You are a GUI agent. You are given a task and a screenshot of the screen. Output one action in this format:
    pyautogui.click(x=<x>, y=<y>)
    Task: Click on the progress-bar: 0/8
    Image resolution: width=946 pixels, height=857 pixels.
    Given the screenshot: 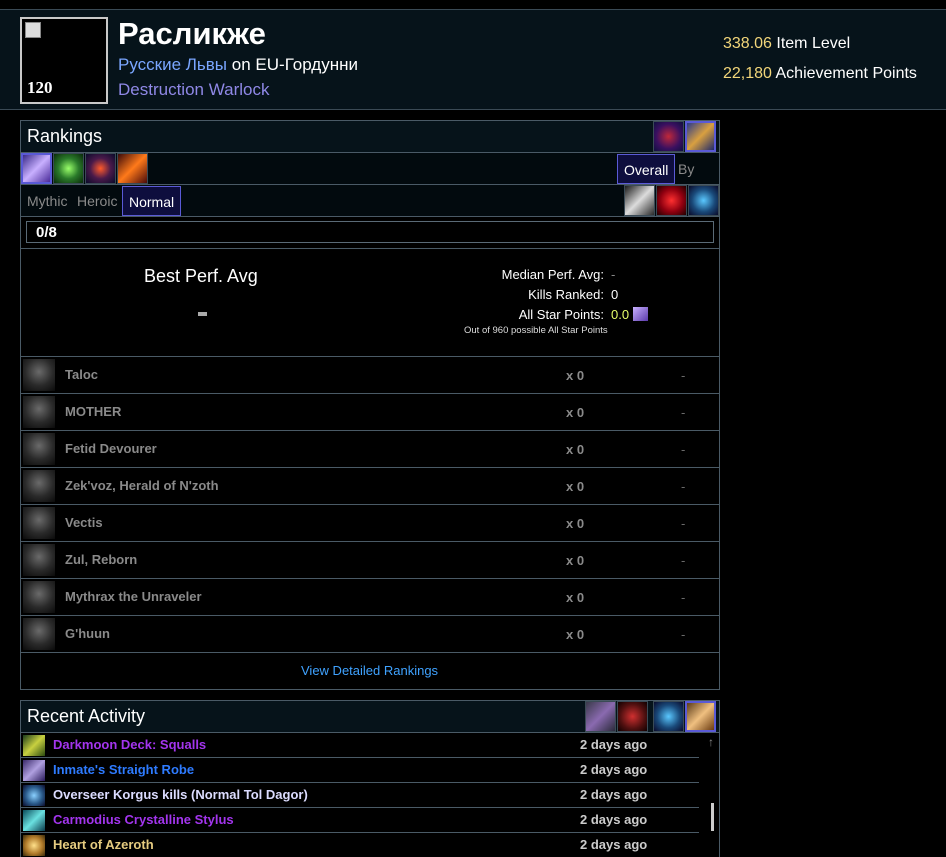 What is the action you would take?
    pyautogui.click(x=370, y=232)
    